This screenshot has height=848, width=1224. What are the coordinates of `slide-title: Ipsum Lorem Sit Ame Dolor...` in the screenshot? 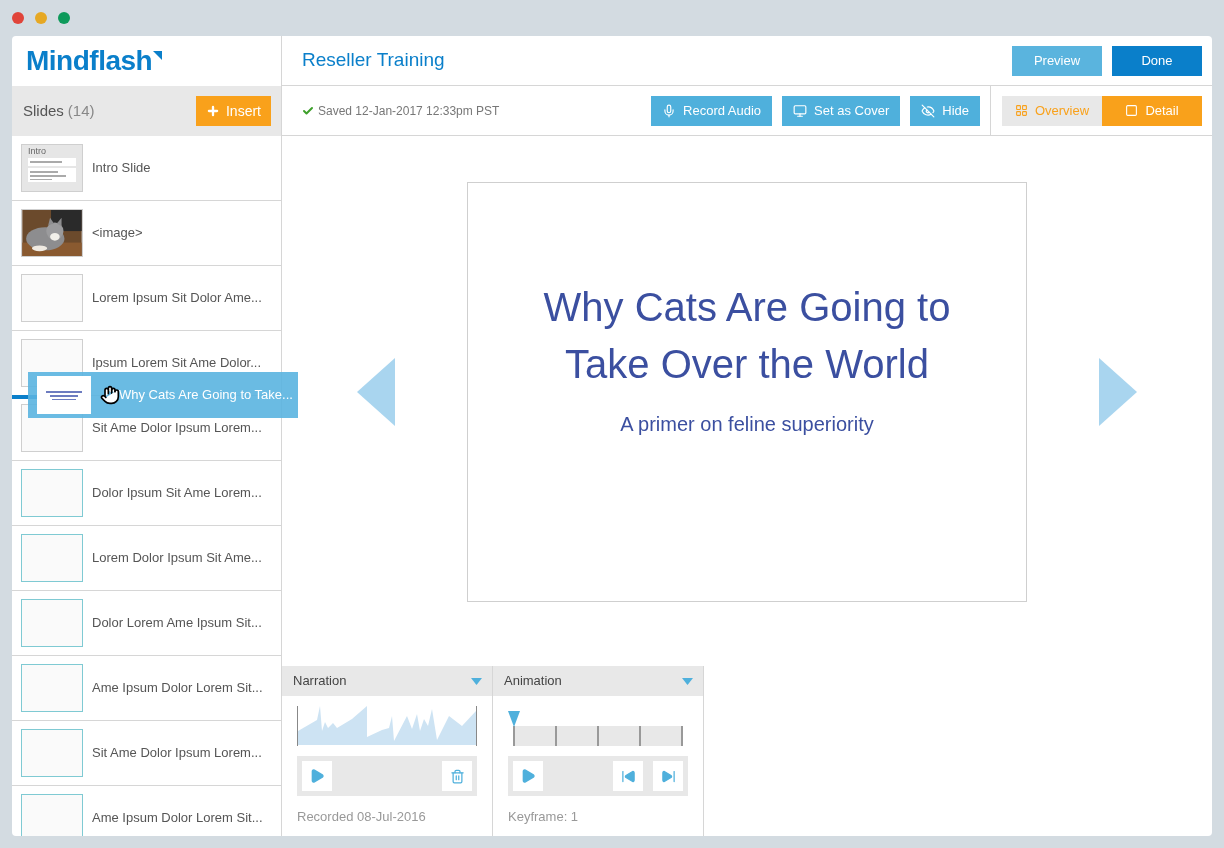 It's located at (177, 363).